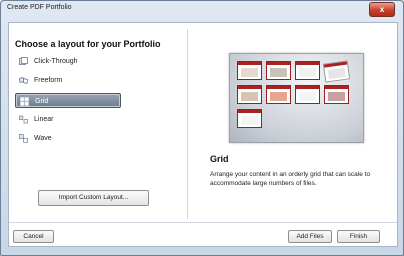 The width and height of the screenshot is (404, 256). What do you see at coordinates (202, 10) in the screenshot?
I see `title-bar: Create PDF Portfolio x` at bounding box center [202, 10].